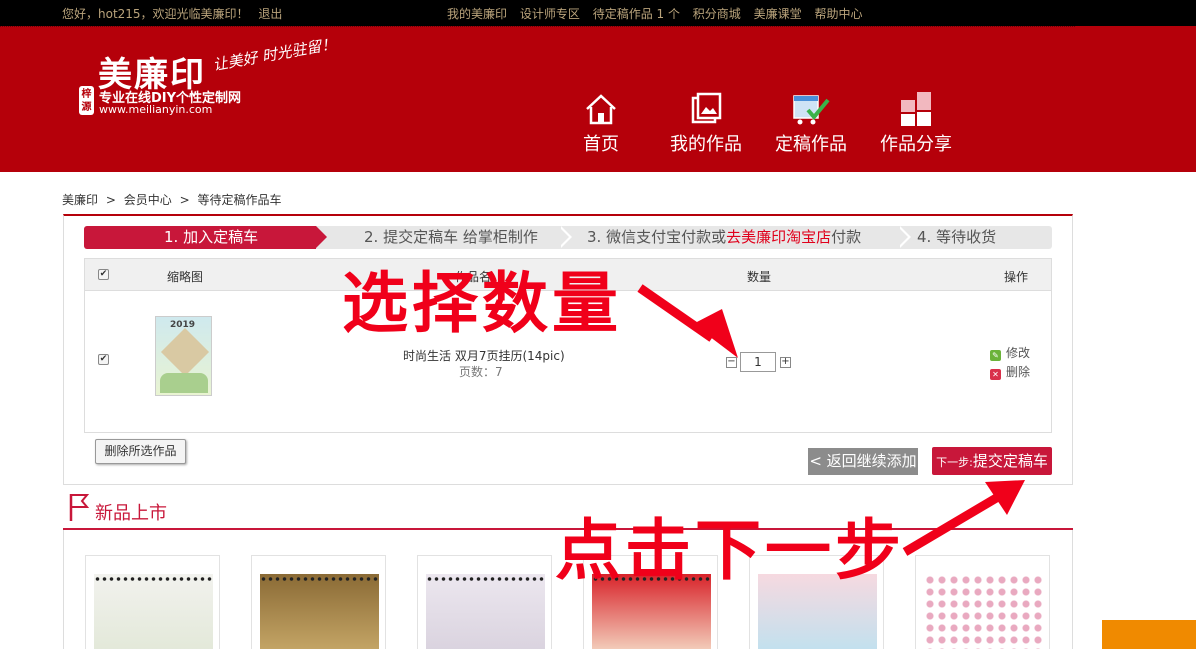 This screenshot has height=649, width=1196. Describe the element at coordinates (636, 14) in the screenshot. I see `top-link-pending: 待定稿作品 1 个` at that location.